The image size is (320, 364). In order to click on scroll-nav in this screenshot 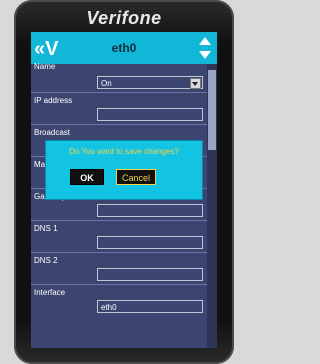, I will do `click(206, 48)`.